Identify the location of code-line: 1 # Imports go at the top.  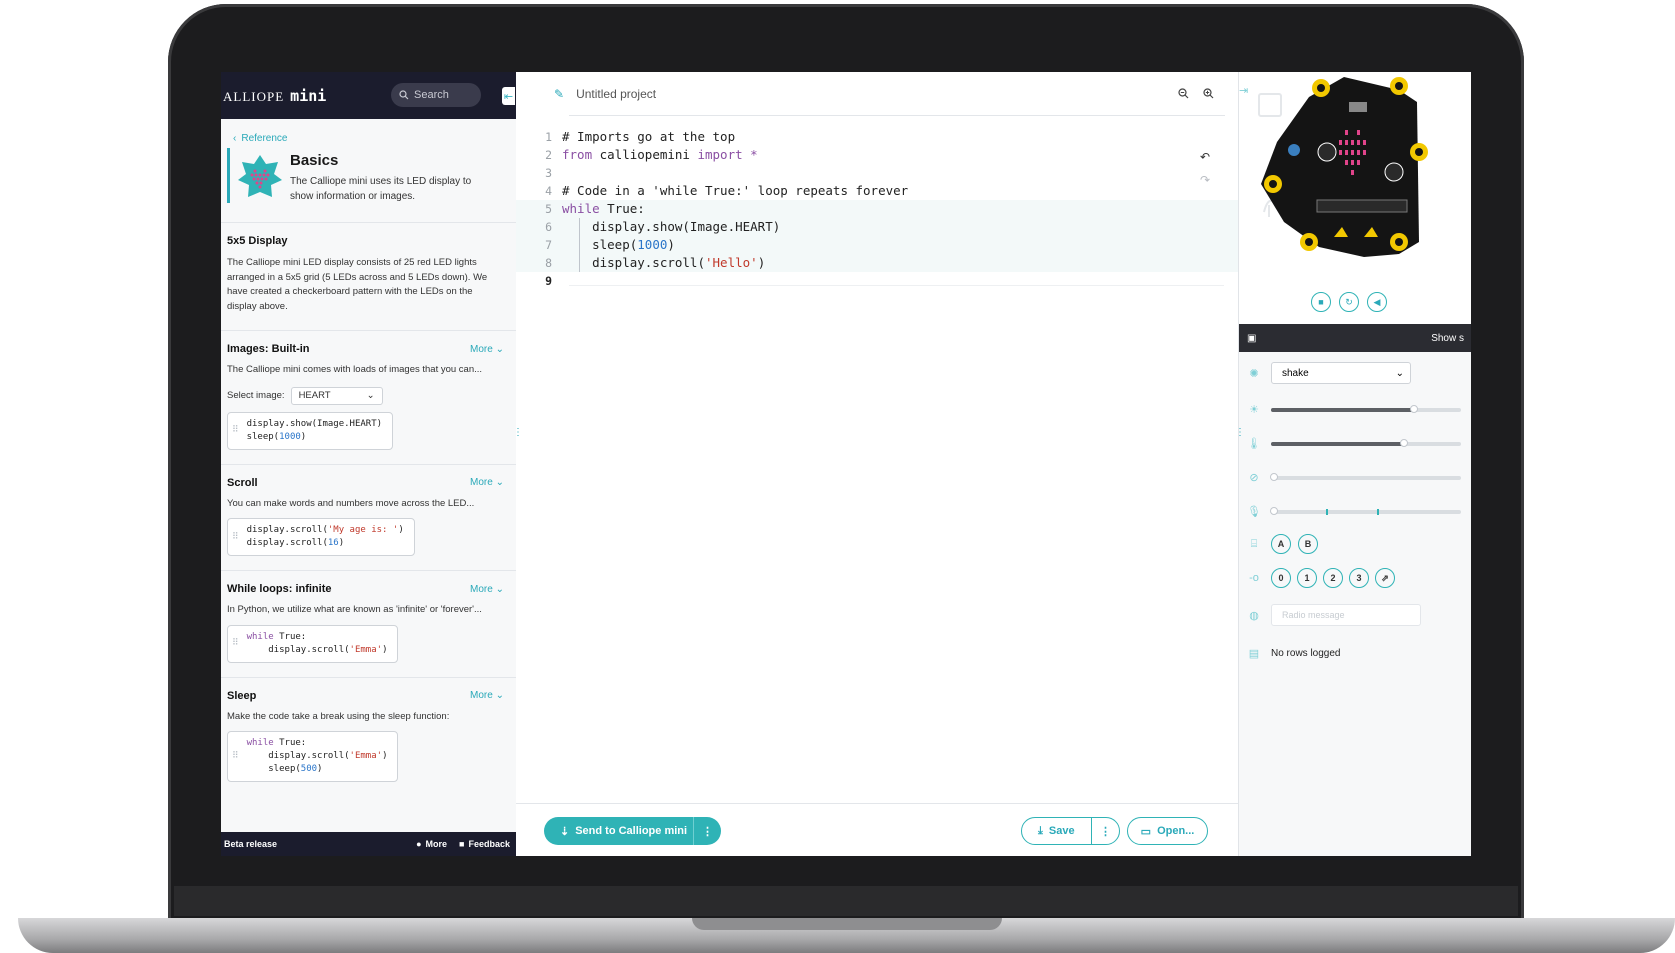
(877, 137).